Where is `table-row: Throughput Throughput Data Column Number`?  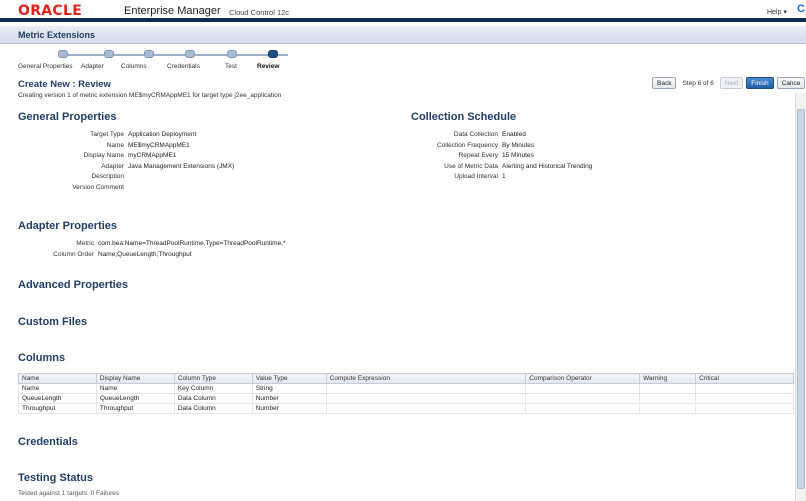 table-row: Throughput Throughput Data Column Number is located at coordinates (406, 408).